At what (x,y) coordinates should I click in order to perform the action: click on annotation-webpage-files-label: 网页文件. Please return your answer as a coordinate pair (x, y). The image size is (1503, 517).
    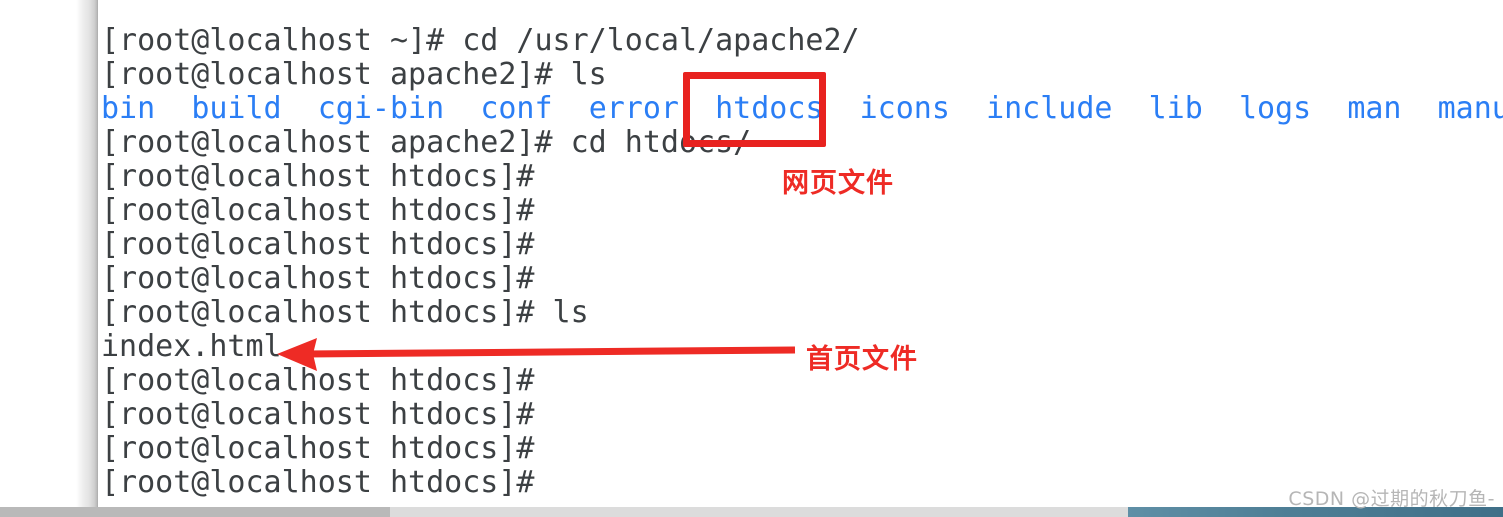
    Looking at the image, I should click on (838, 183).